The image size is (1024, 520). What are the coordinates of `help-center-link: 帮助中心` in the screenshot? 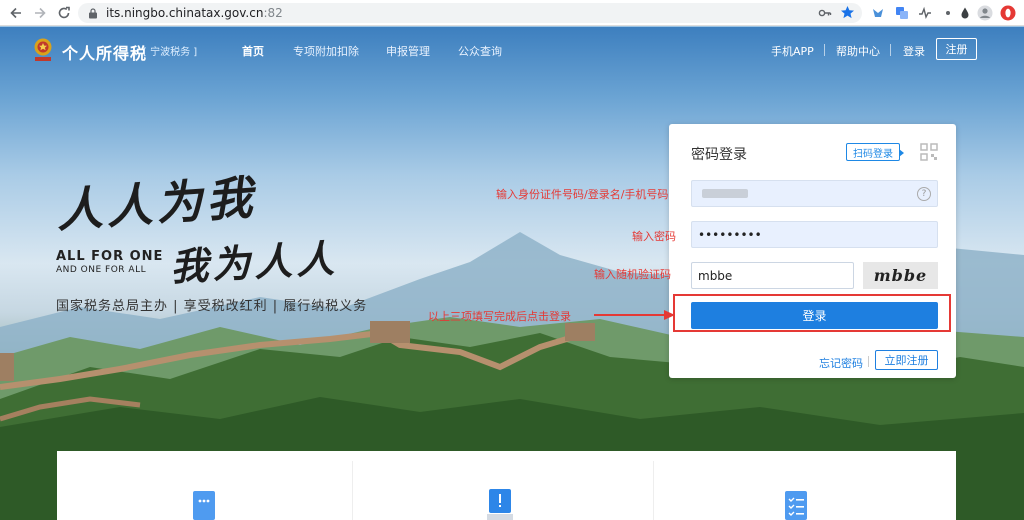 It's located at (858, 51).